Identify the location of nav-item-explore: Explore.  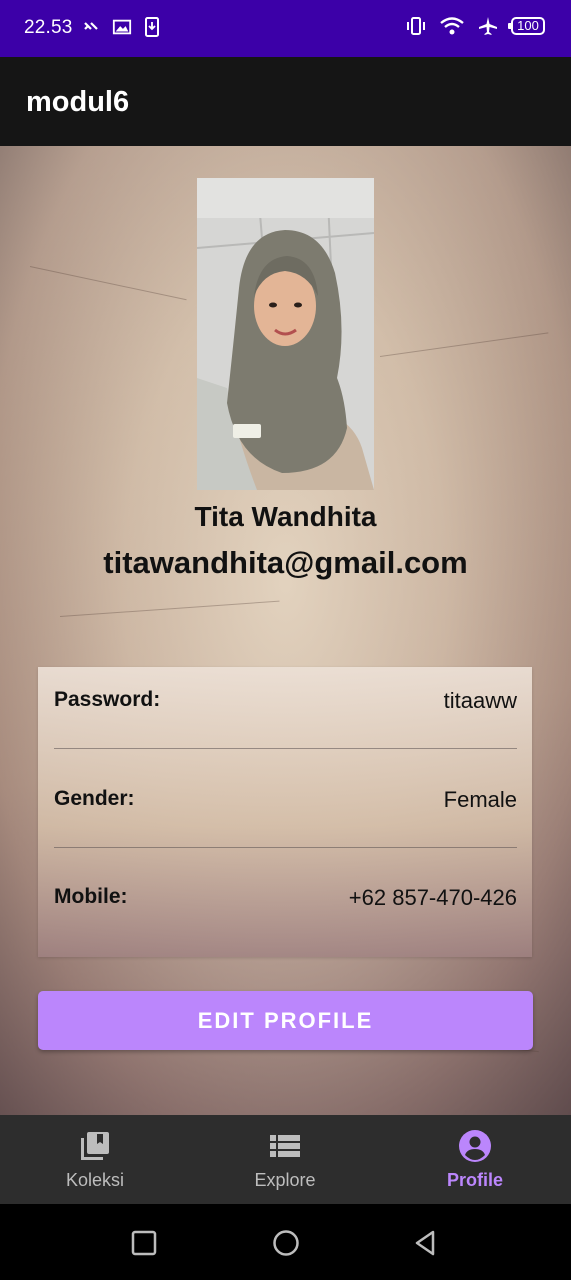
(285, 1159).